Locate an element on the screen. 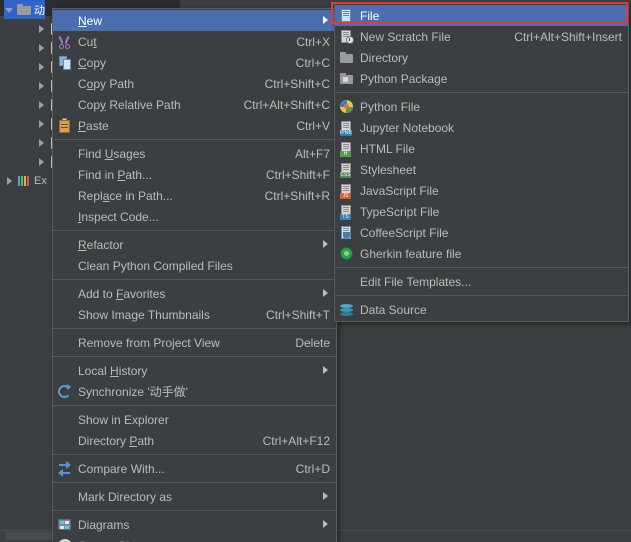  menu-item-label: Refactor is located at coordinates (101, 244).